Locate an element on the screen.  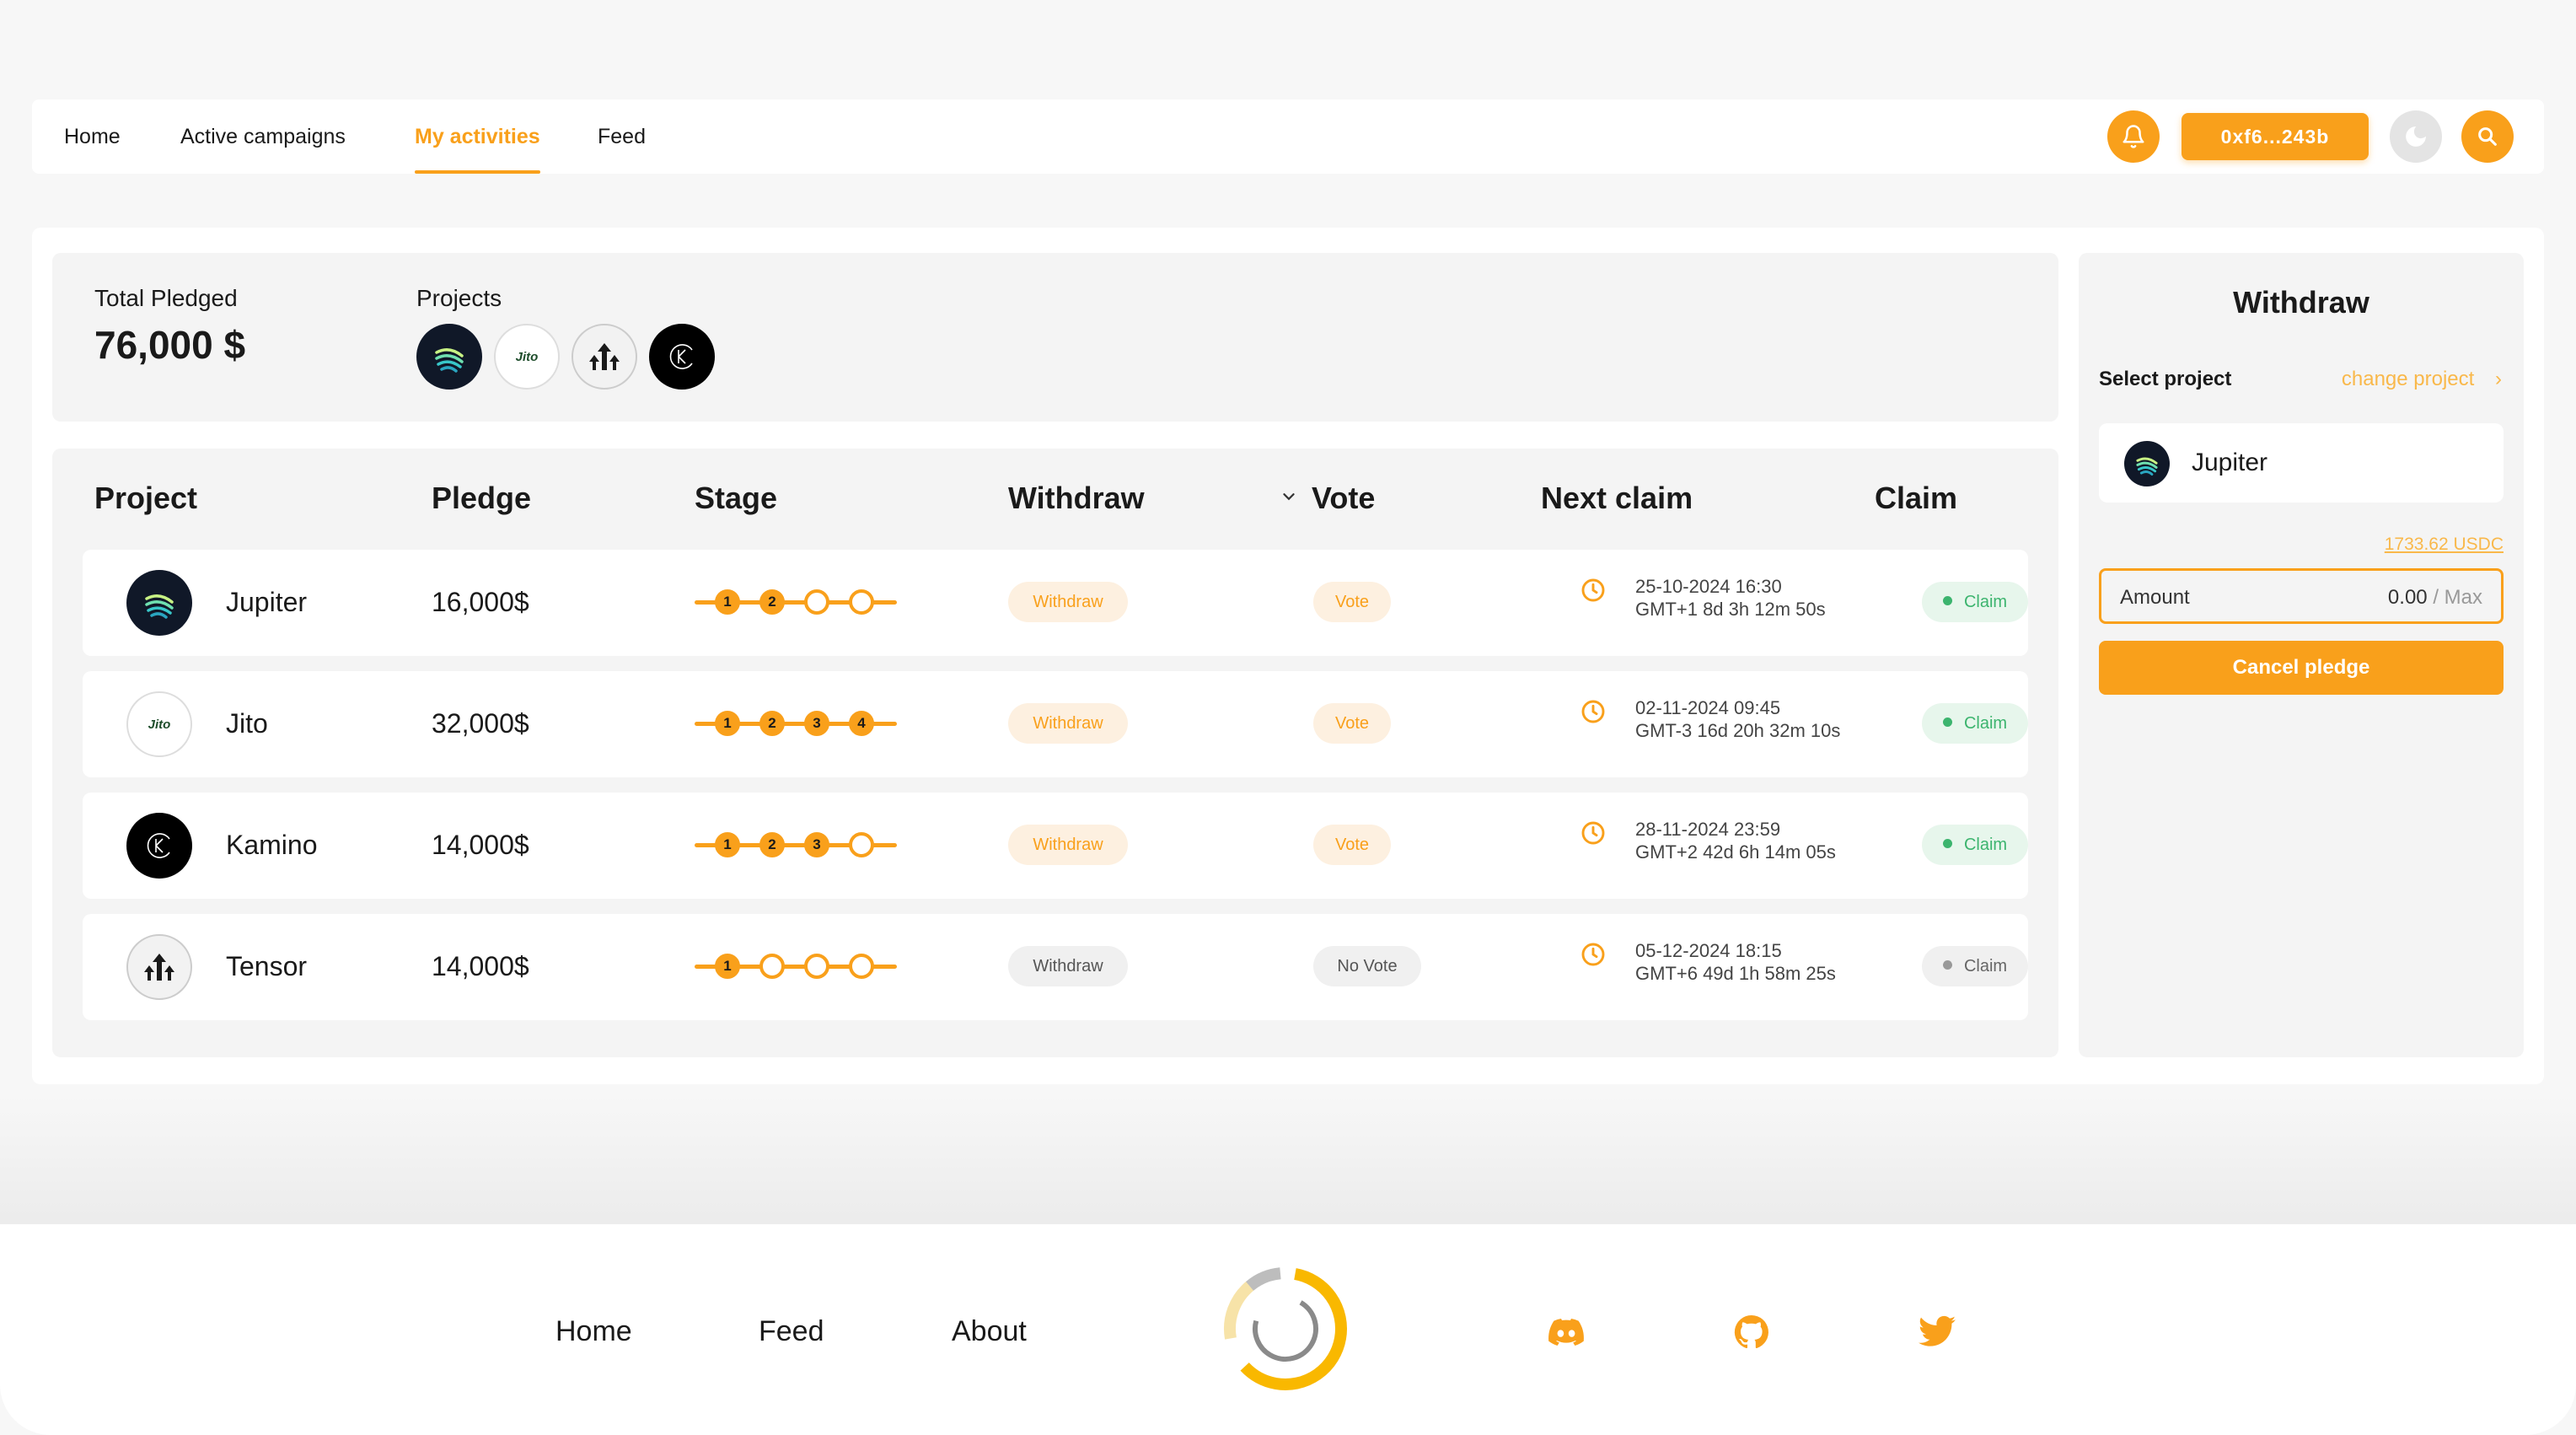
selected-project-name: Jupiter is located at coordinates (2230, 462).